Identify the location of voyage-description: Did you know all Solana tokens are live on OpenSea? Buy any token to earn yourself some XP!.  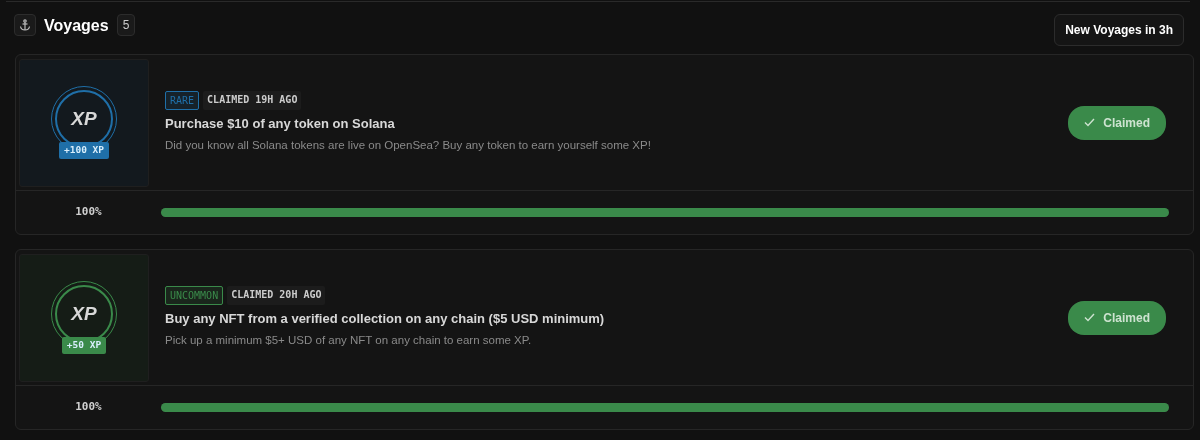
(408, 146).